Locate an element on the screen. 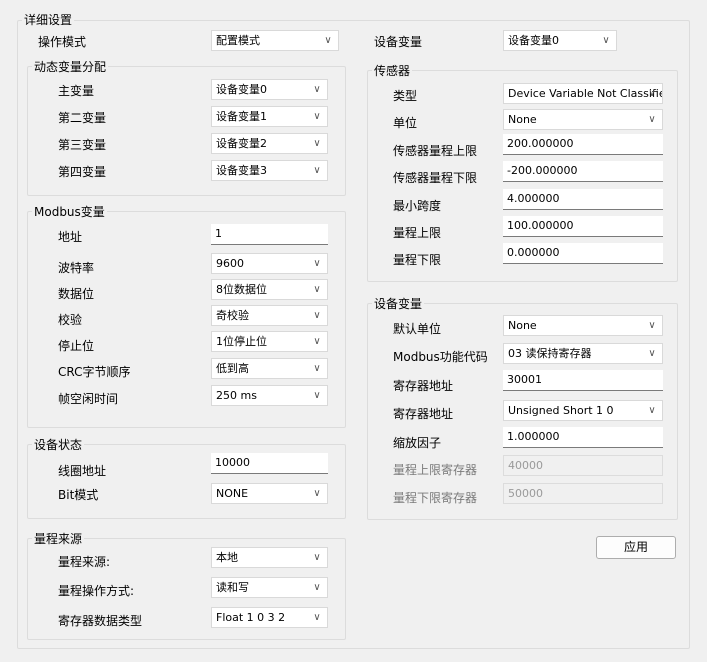 The height and width of the screenshot is (662, 707). min-span-input: 4.000000 is located at coordinates (583, 199).